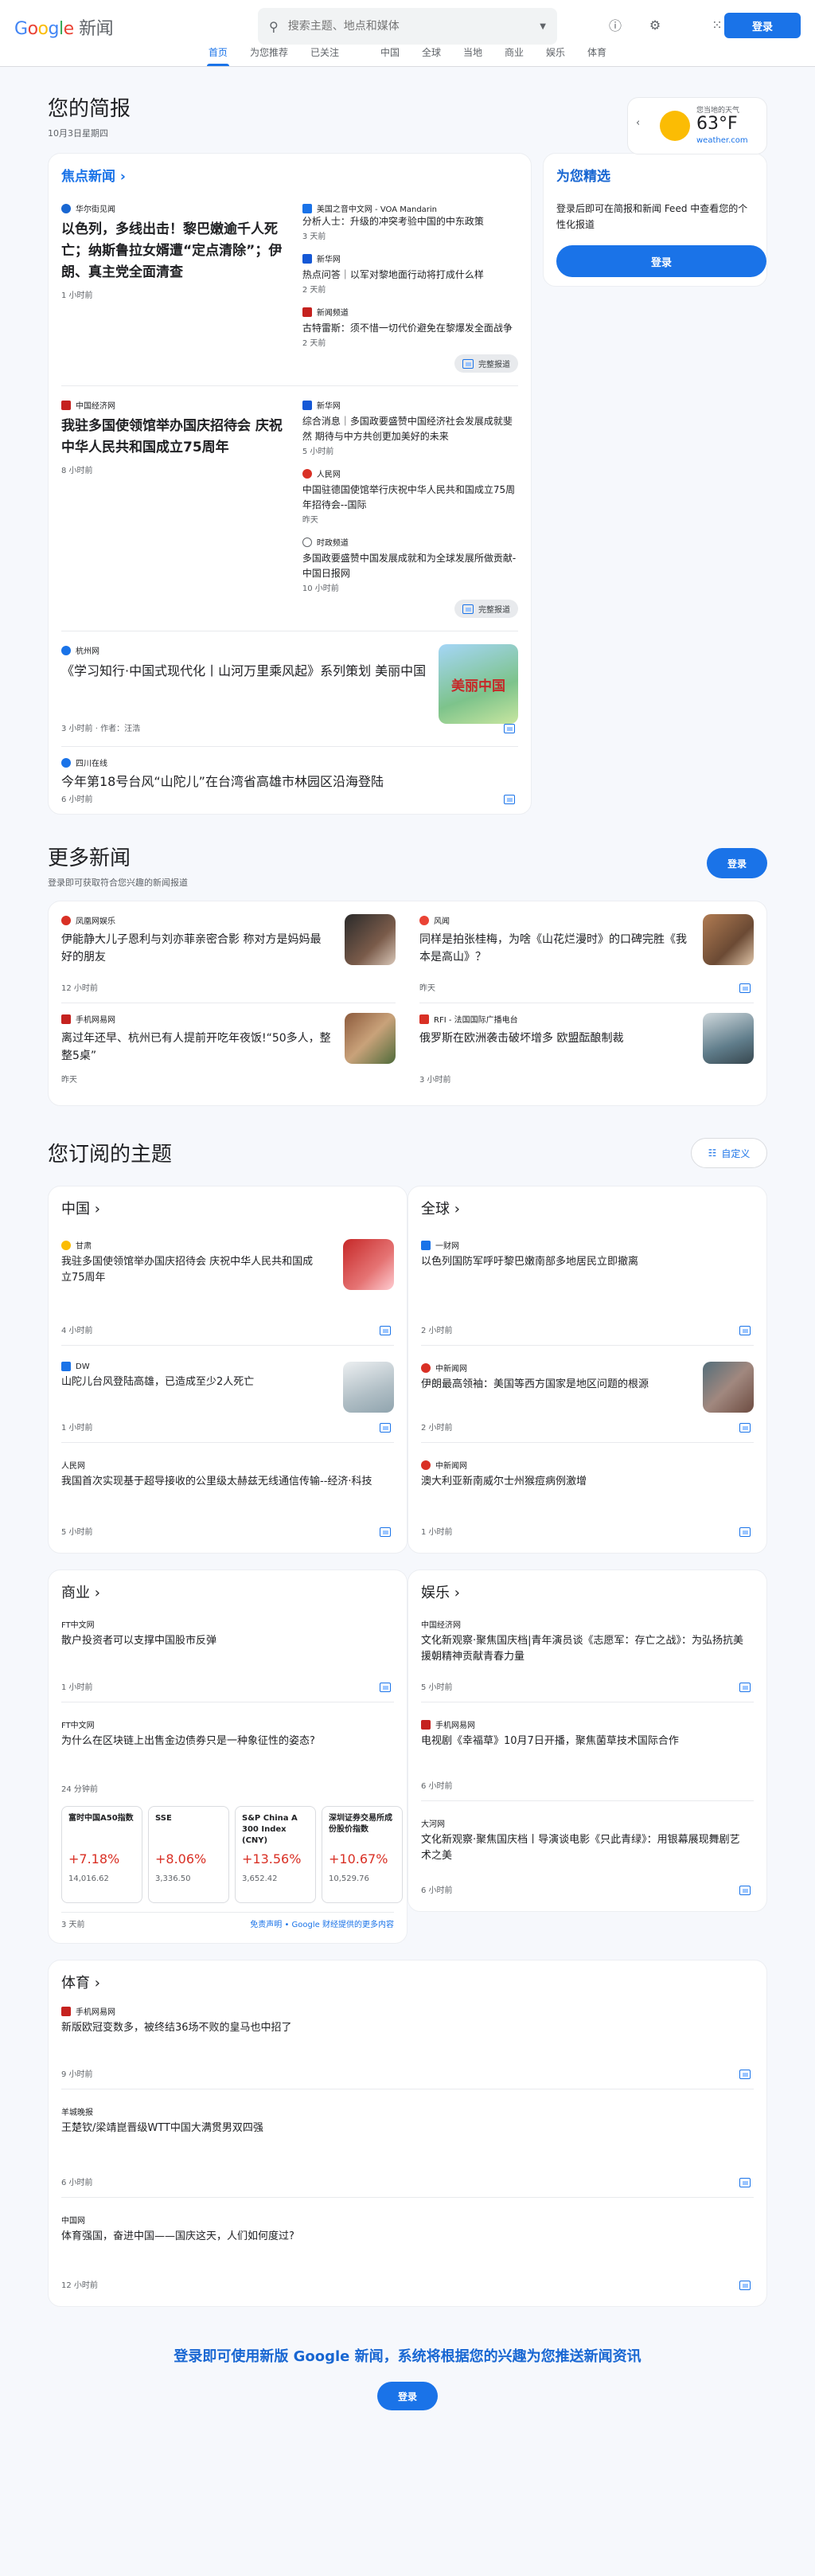 The height and width of the screenshot is (2576, 815). Describe the element at coordinates (580, 1261) in the screenshot. I see `headline-link: 以色列国防军呼吁黎巴嫩南部多地居民立即撤离` at that location.